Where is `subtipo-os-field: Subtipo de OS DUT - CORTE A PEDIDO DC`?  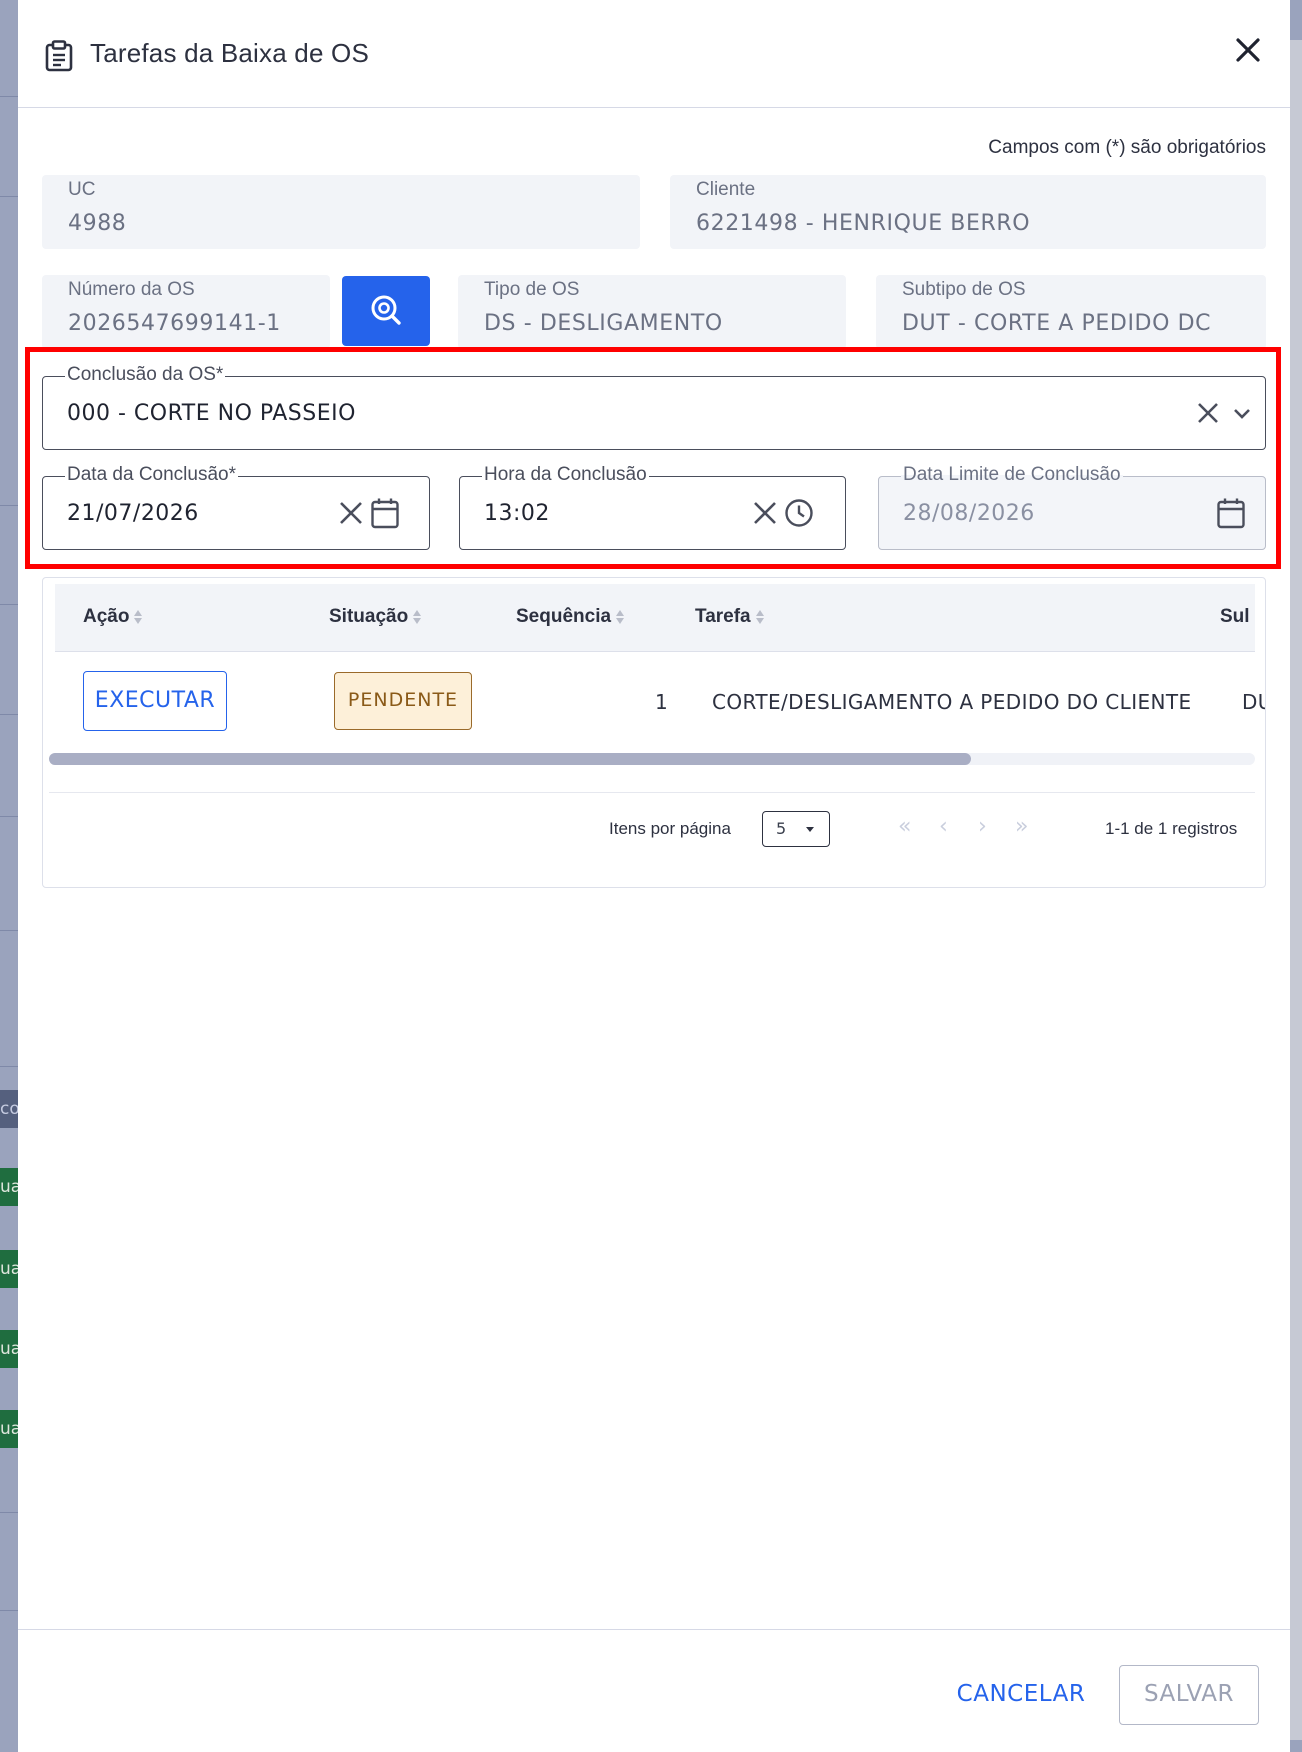 subtipo-os-field: Subtipo de OS DUT - CORTE A PEDIDO DC is located at coordinates (1071, 312).